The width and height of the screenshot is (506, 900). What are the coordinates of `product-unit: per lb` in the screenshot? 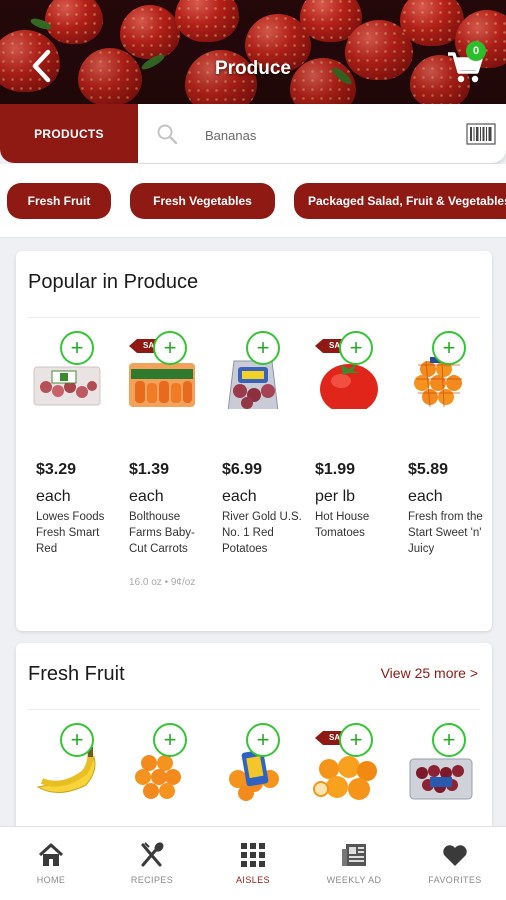 It's located at (335, 496).